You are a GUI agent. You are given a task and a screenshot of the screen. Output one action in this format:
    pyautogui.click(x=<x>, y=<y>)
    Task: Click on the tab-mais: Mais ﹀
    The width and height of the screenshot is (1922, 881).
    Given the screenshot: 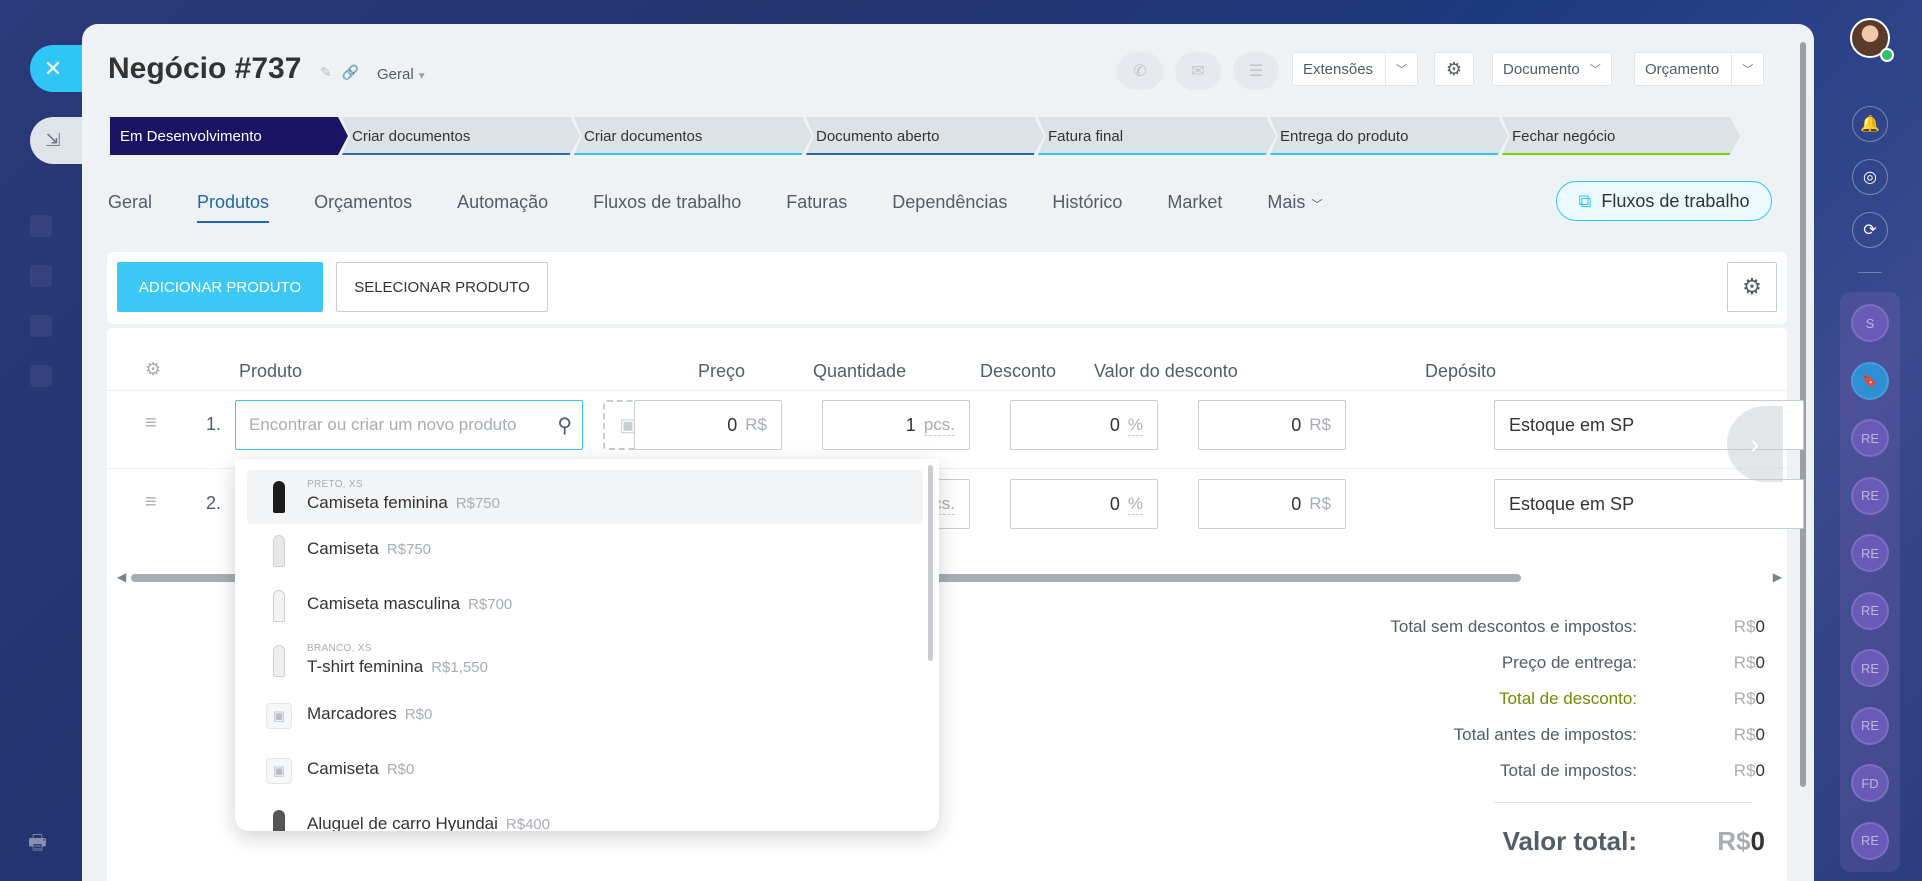 What is the action you would take?
    pyautogui.click(x=1294, y=206)
    